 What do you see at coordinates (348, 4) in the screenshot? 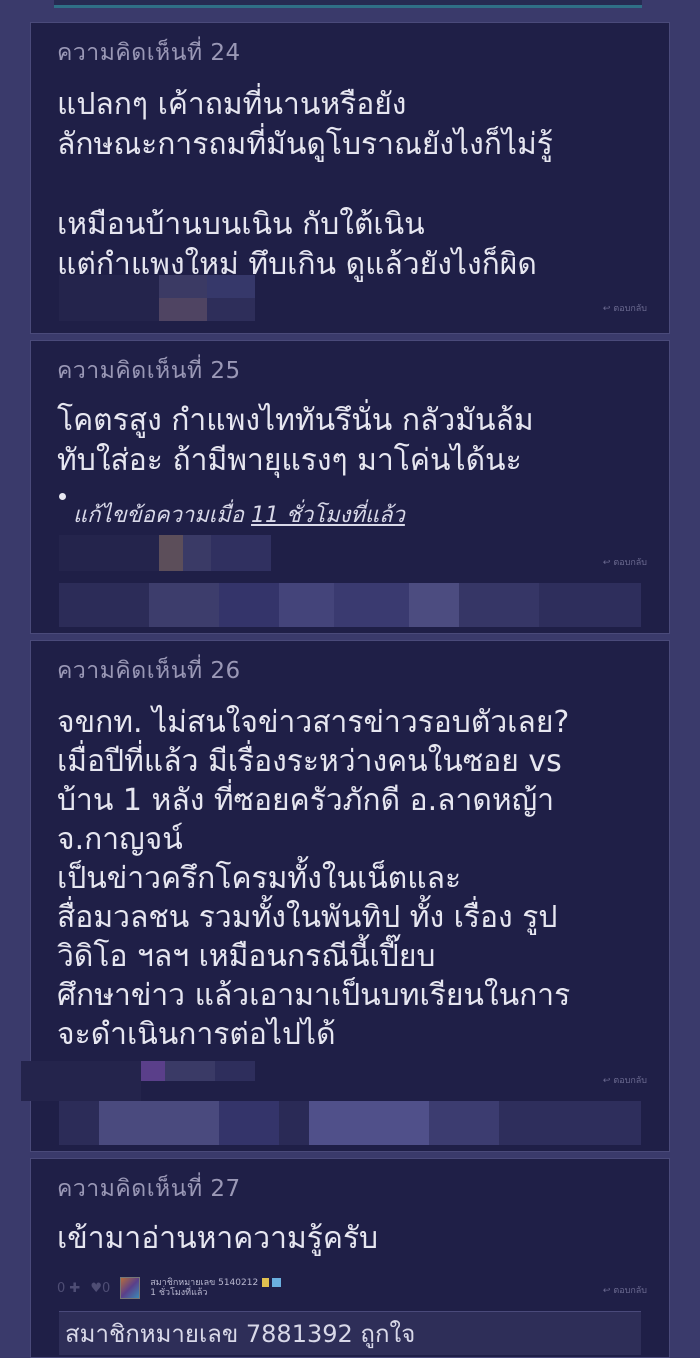
I see `top-bar` at bounding box center [348, 4].